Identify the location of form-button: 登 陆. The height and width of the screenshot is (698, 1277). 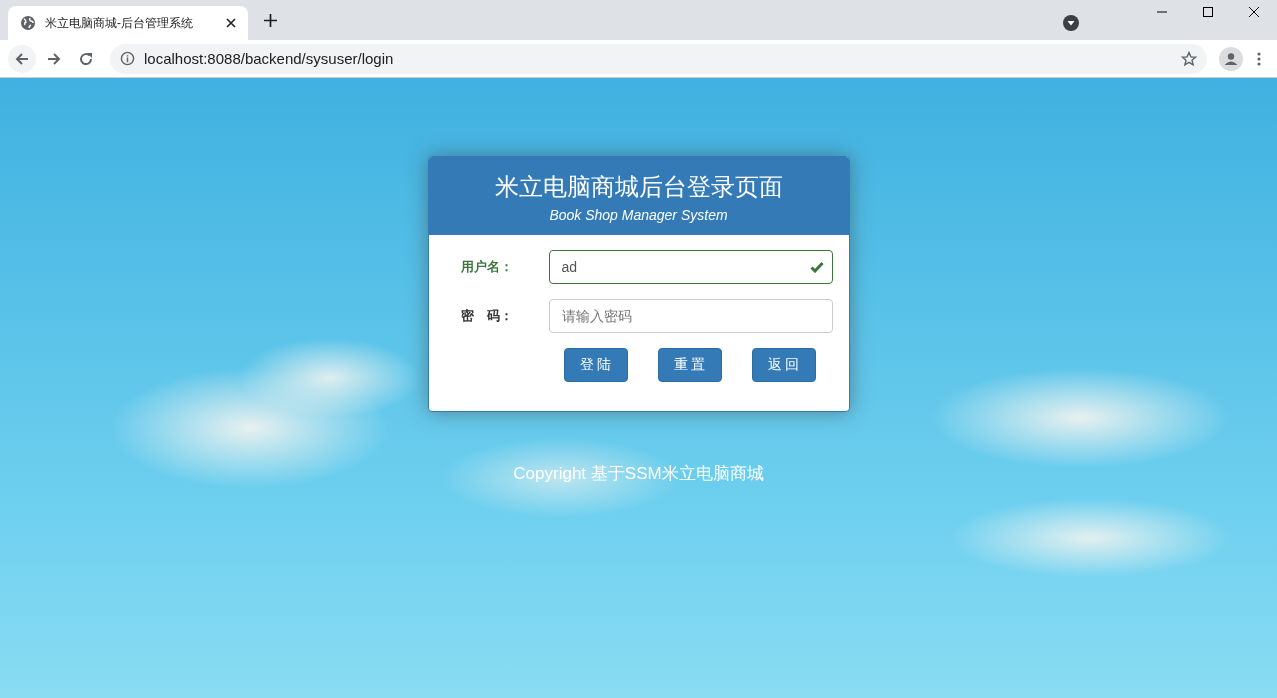
(595, 365).